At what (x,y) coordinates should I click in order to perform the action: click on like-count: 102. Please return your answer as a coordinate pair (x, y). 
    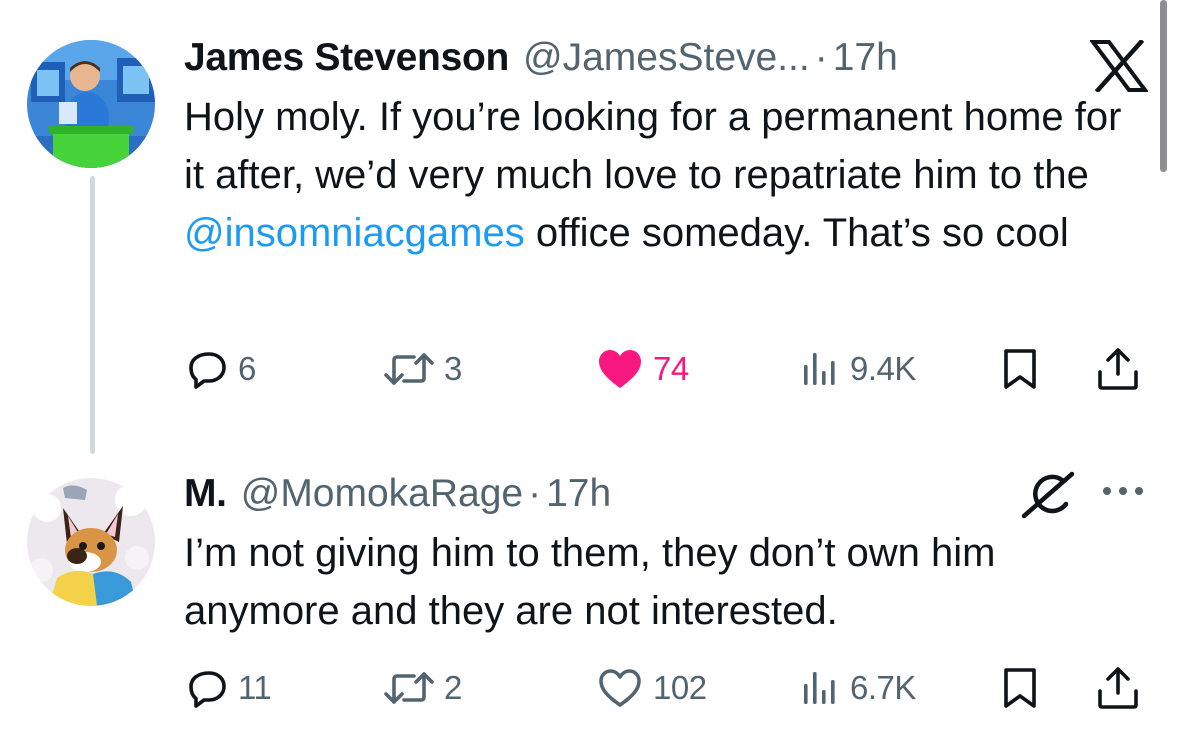
    Looking at the image, I should click on (680, 687).